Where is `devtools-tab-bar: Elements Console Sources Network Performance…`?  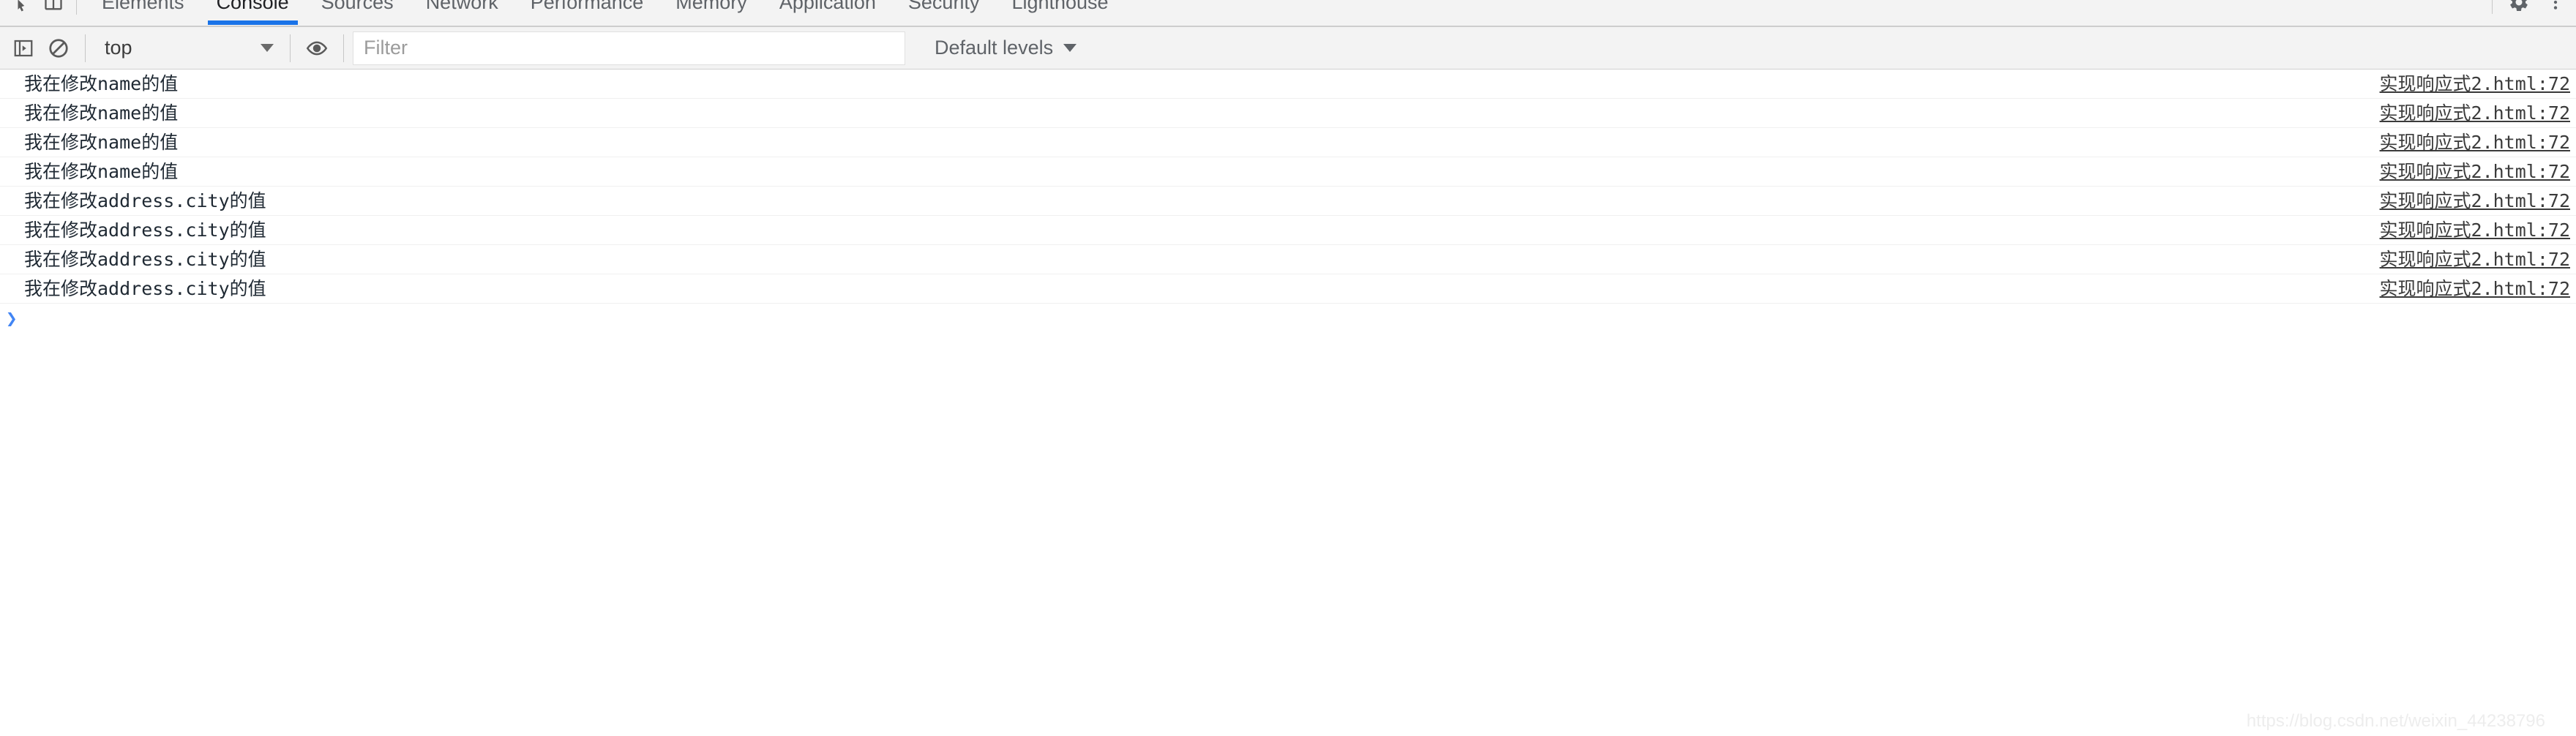 devtools-tab-bar: Elements Console Sources Network Performance… is located at coordinates (1288, 14).